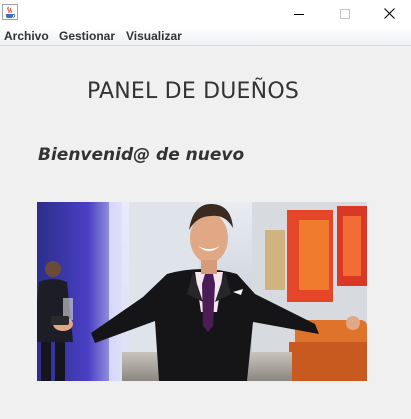 The image size is (411, 419). I want to click on minimize-button, so click(299, 13).